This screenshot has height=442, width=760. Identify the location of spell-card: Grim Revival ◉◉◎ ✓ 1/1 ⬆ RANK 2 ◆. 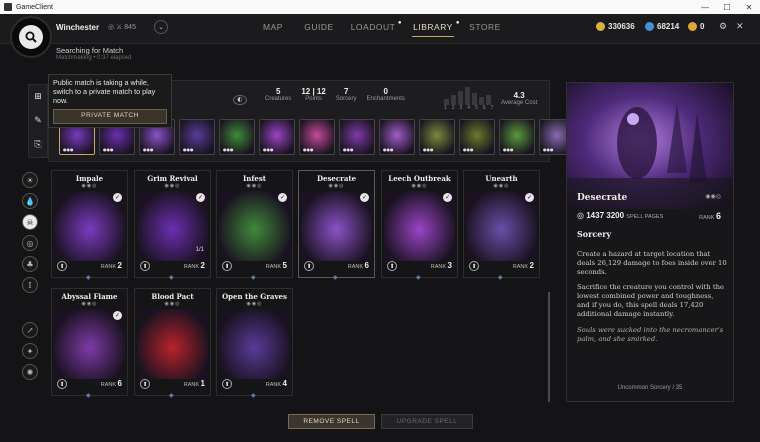
(172, 225).